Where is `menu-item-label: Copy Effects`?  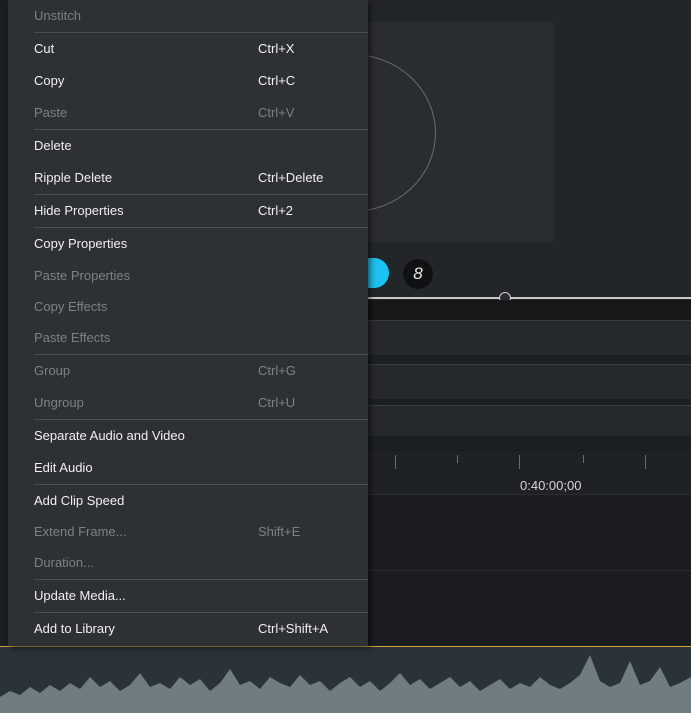 menu-item-label: Copy Effects is located at coordinates (71, 306).